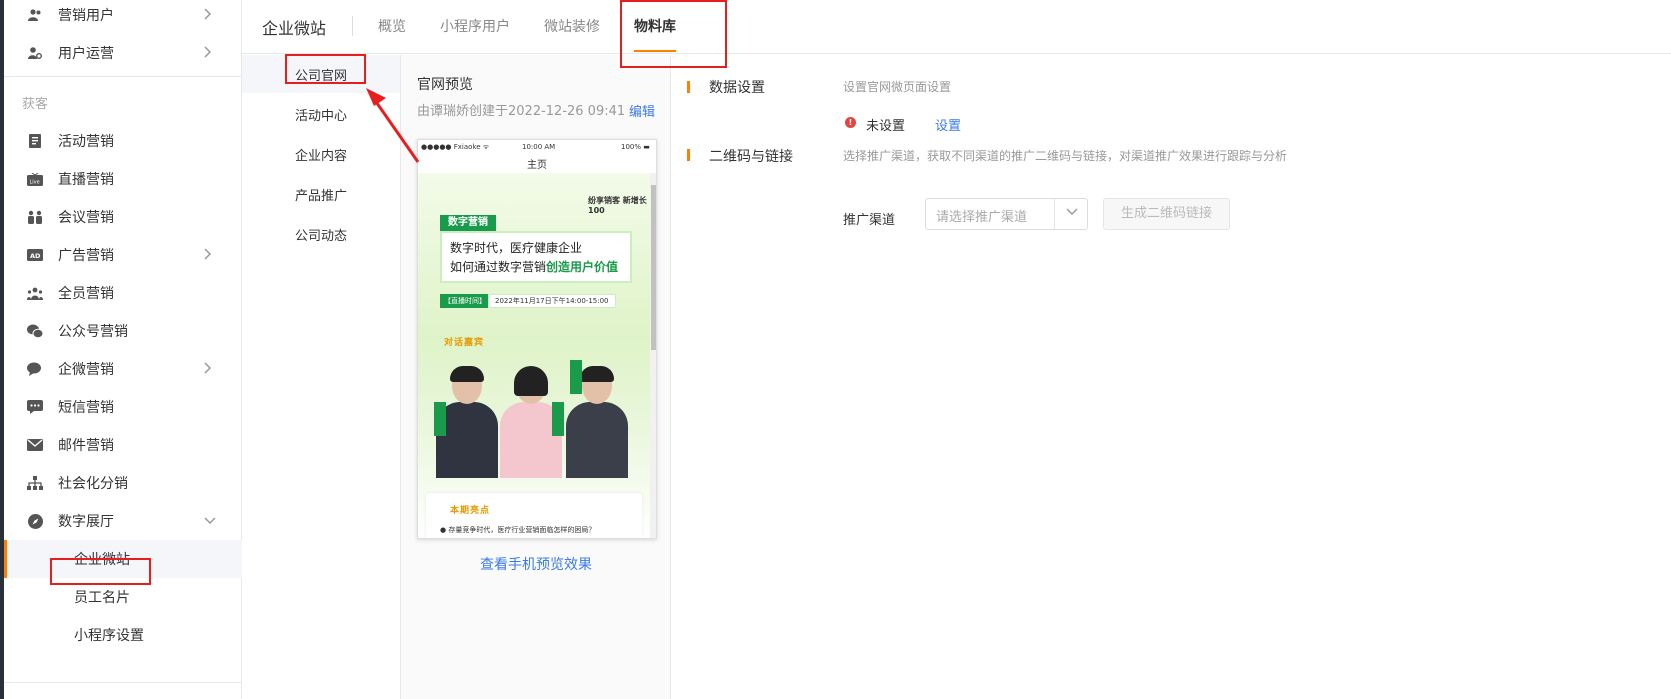 The height and width of the screenshot is (699, 1671). I want to click on sidebar-item-distribution: 社会化分销, so click(123, 483).